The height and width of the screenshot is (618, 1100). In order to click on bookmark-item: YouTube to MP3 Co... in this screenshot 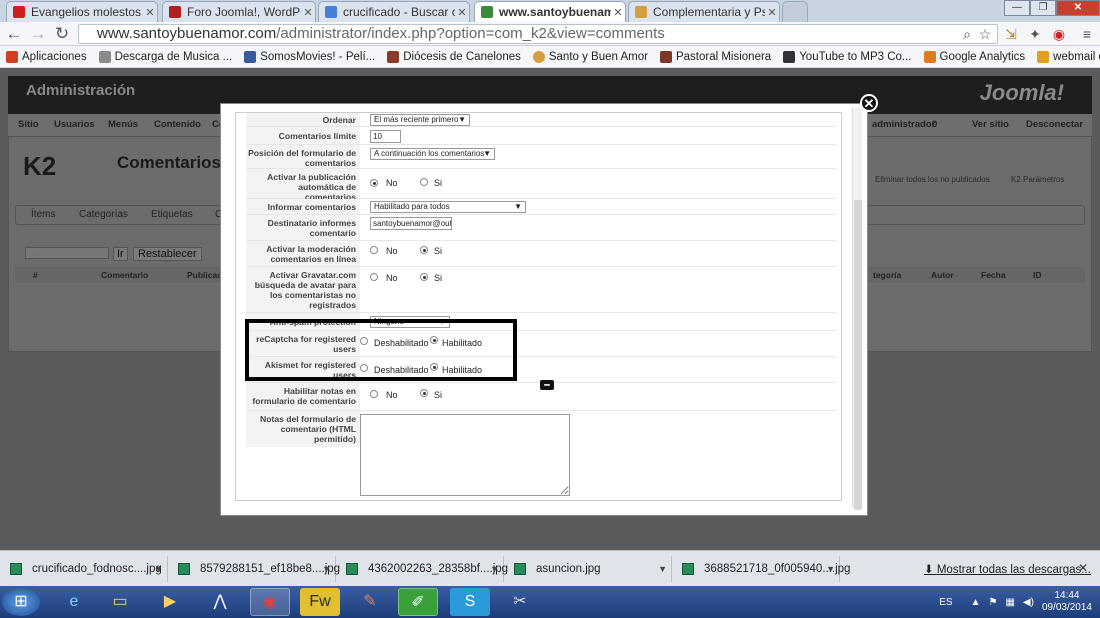, I will do `click(847, 56)`.